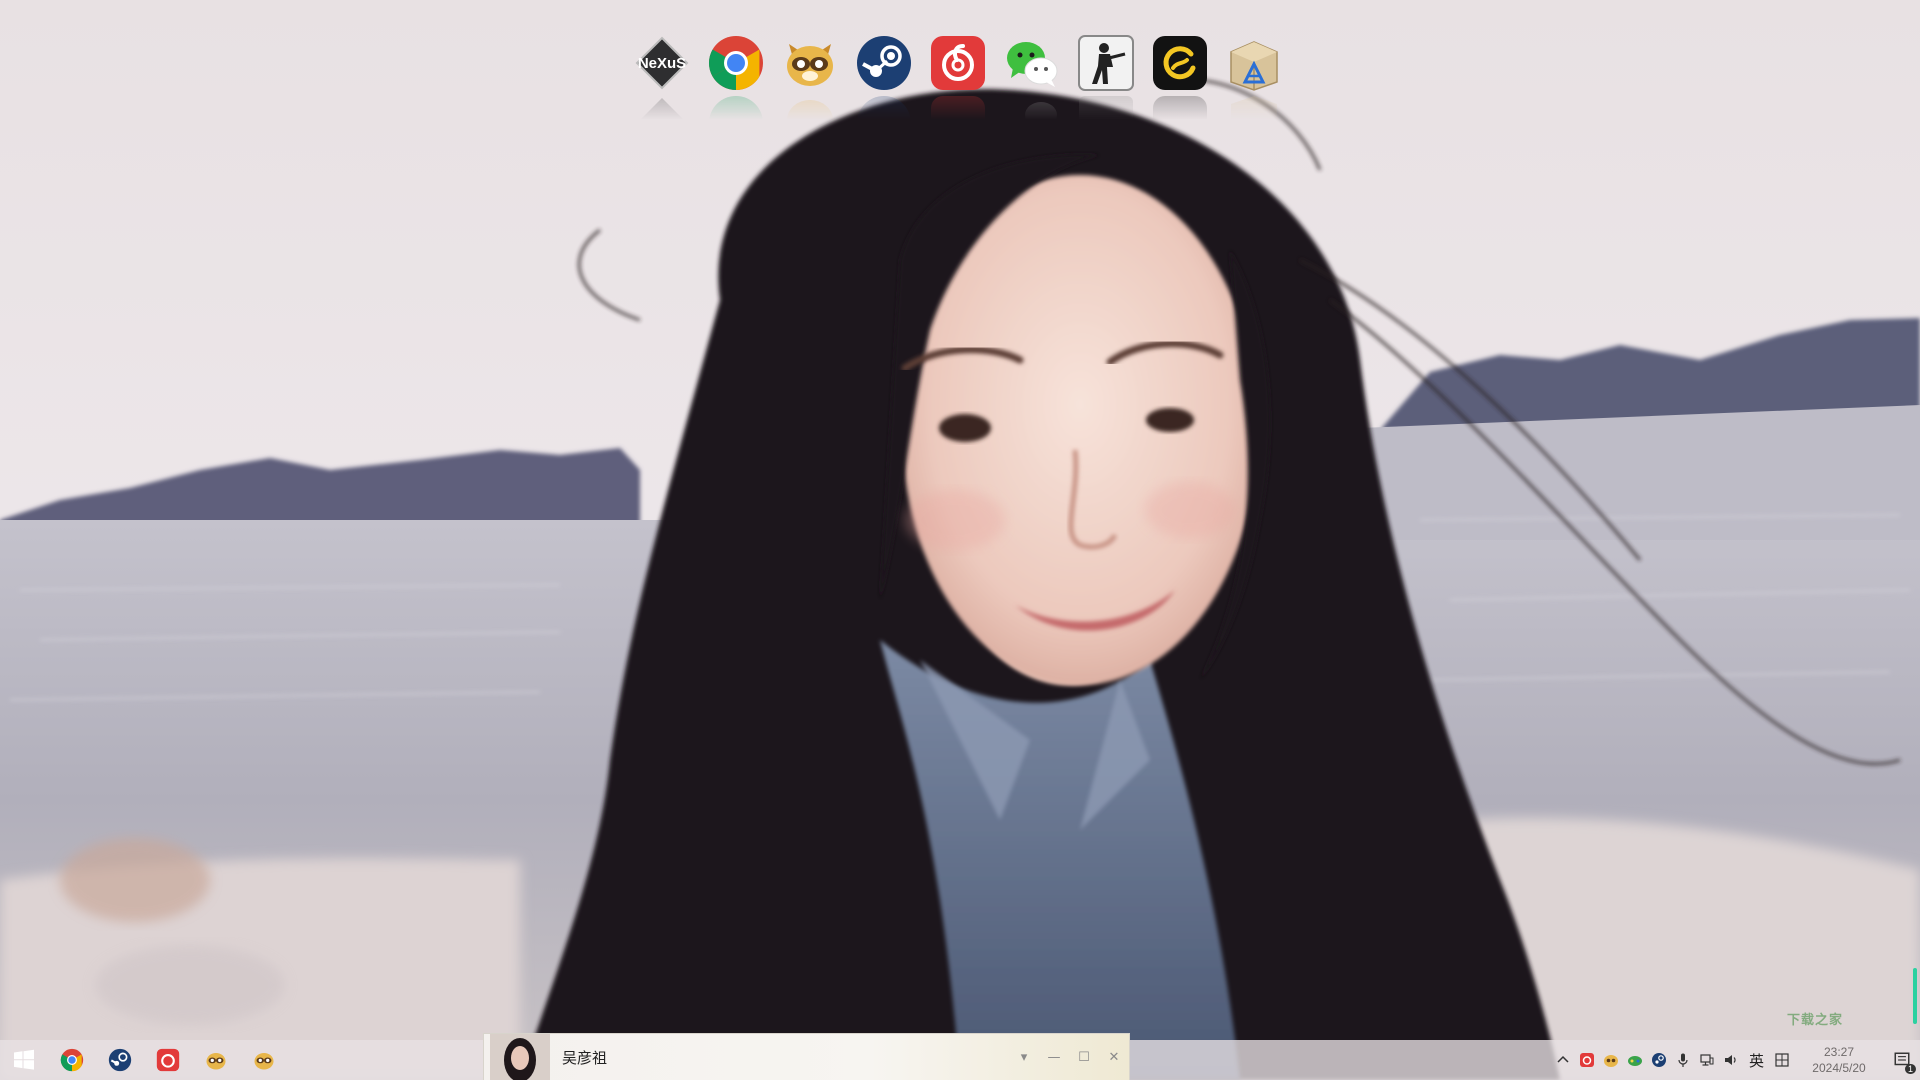 Image resolution: width=1920 pixels, height=1080 pixels. What do you see at coordinates (1839, 1060) in the screenshot?
I see `clock: 23:27 2024/5/20` at bounding box center [1839, 1060].